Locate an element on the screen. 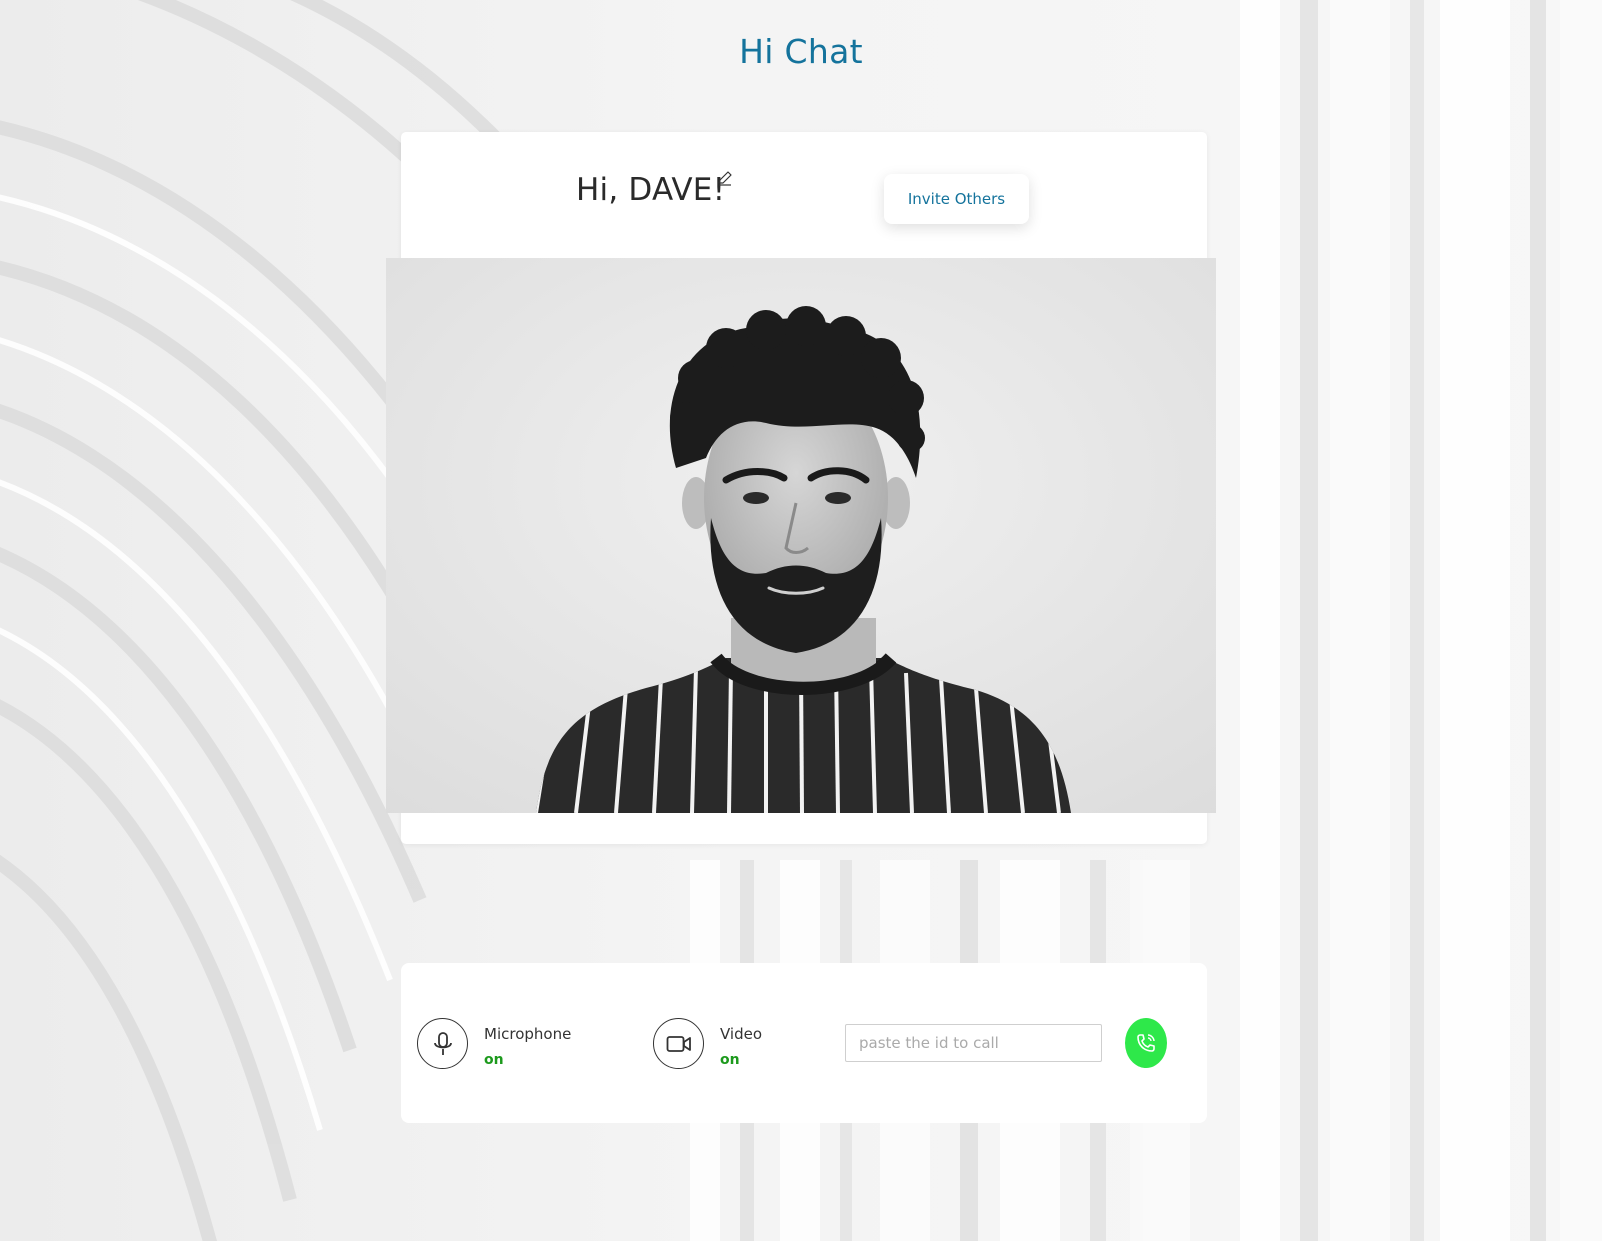 The width and height of the screenshot is (1602, 1241). call-id-input is located at coordinates (973, 1043).